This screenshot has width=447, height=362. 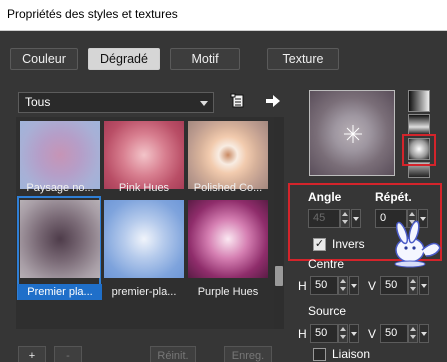 What do you see at coordinates (238, 102) in the screenshot?
I see `catalog-icon` at bounding box center [238, 102].